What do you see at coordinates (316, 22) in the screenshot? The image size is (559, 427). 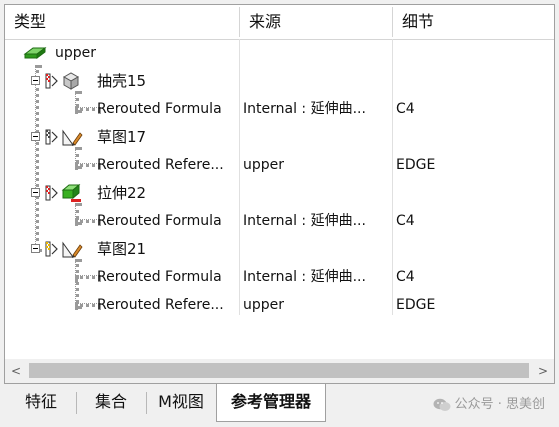 I see `column-header-source: 来源` at bounding box center [316, 22].